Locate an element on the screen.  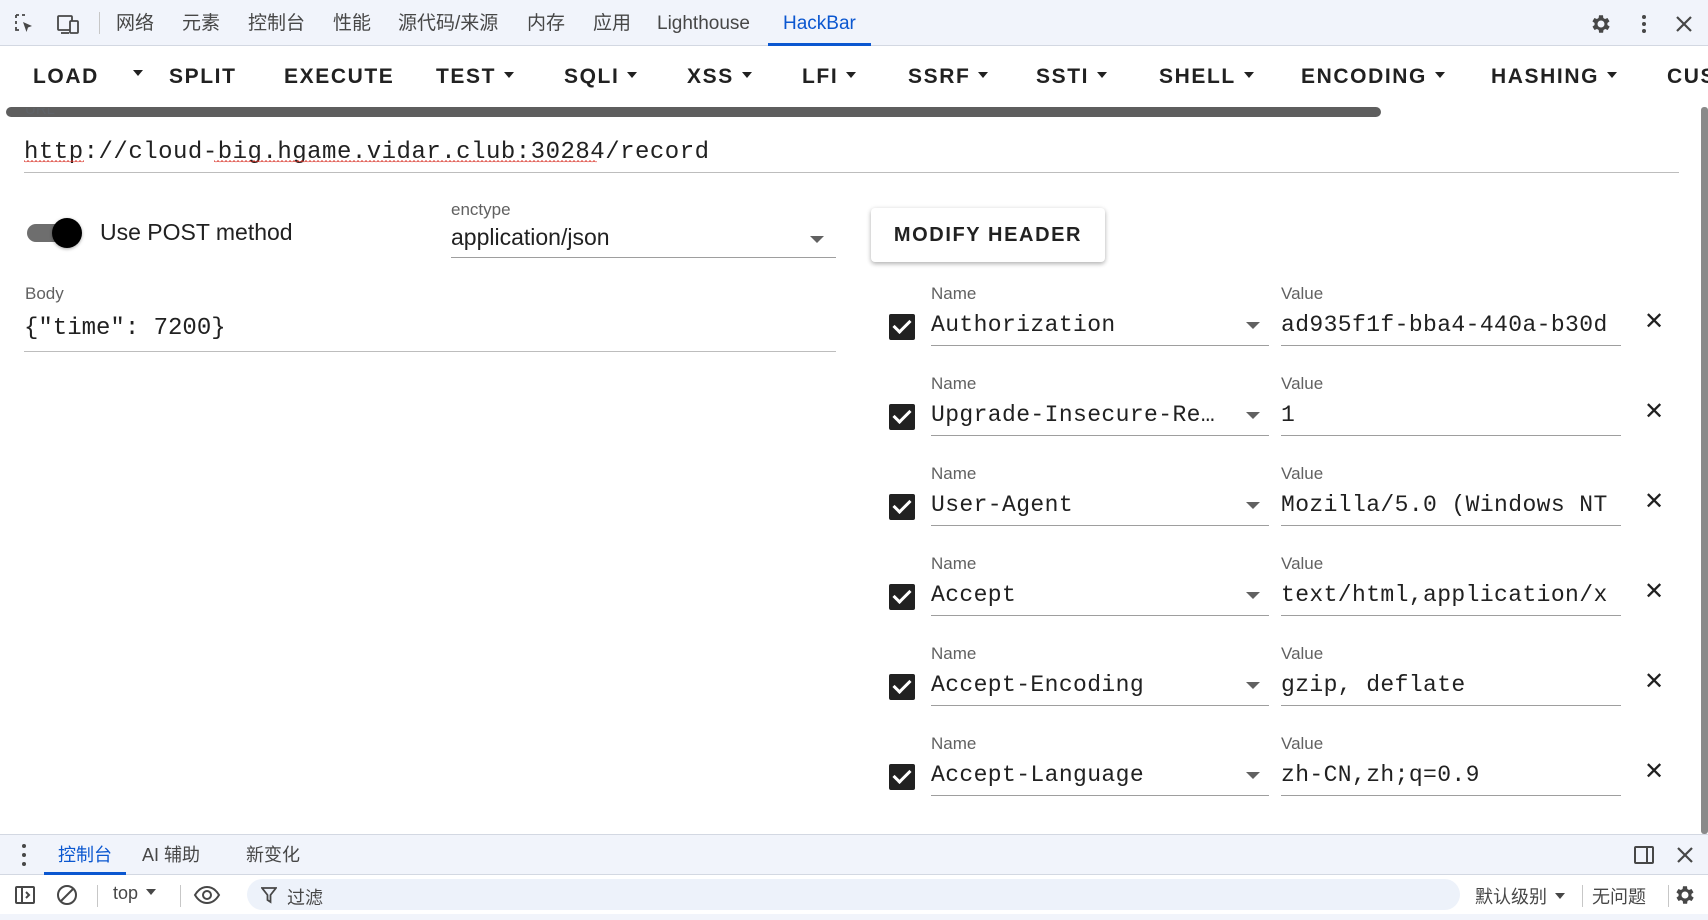
ssrf-caret-icon is located at coordinates (983, 75).